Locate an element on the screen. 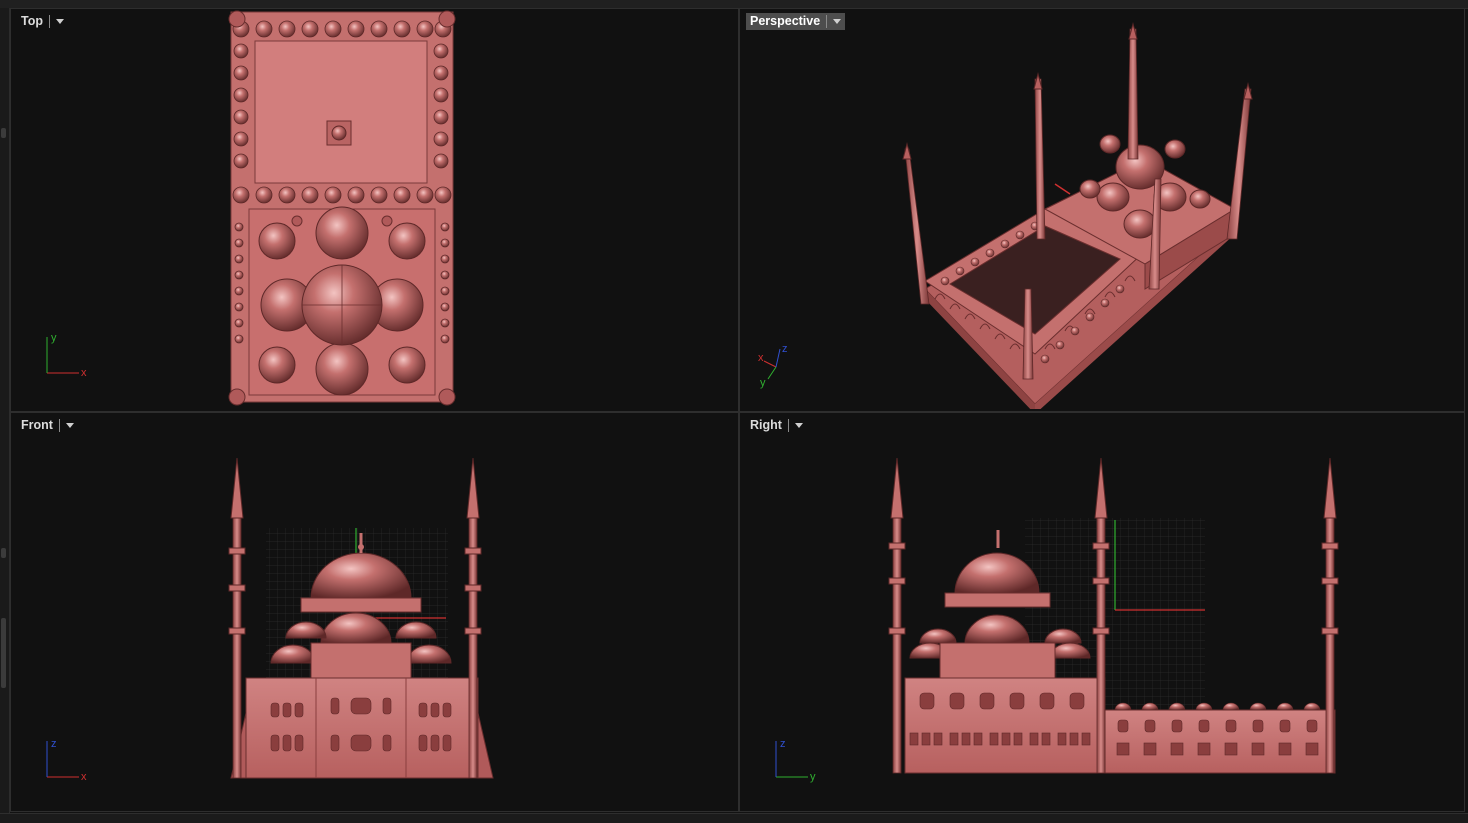 This screenshot has height=823, width=1468. viewport-top-label: Top is located at coordinates (32, 21).